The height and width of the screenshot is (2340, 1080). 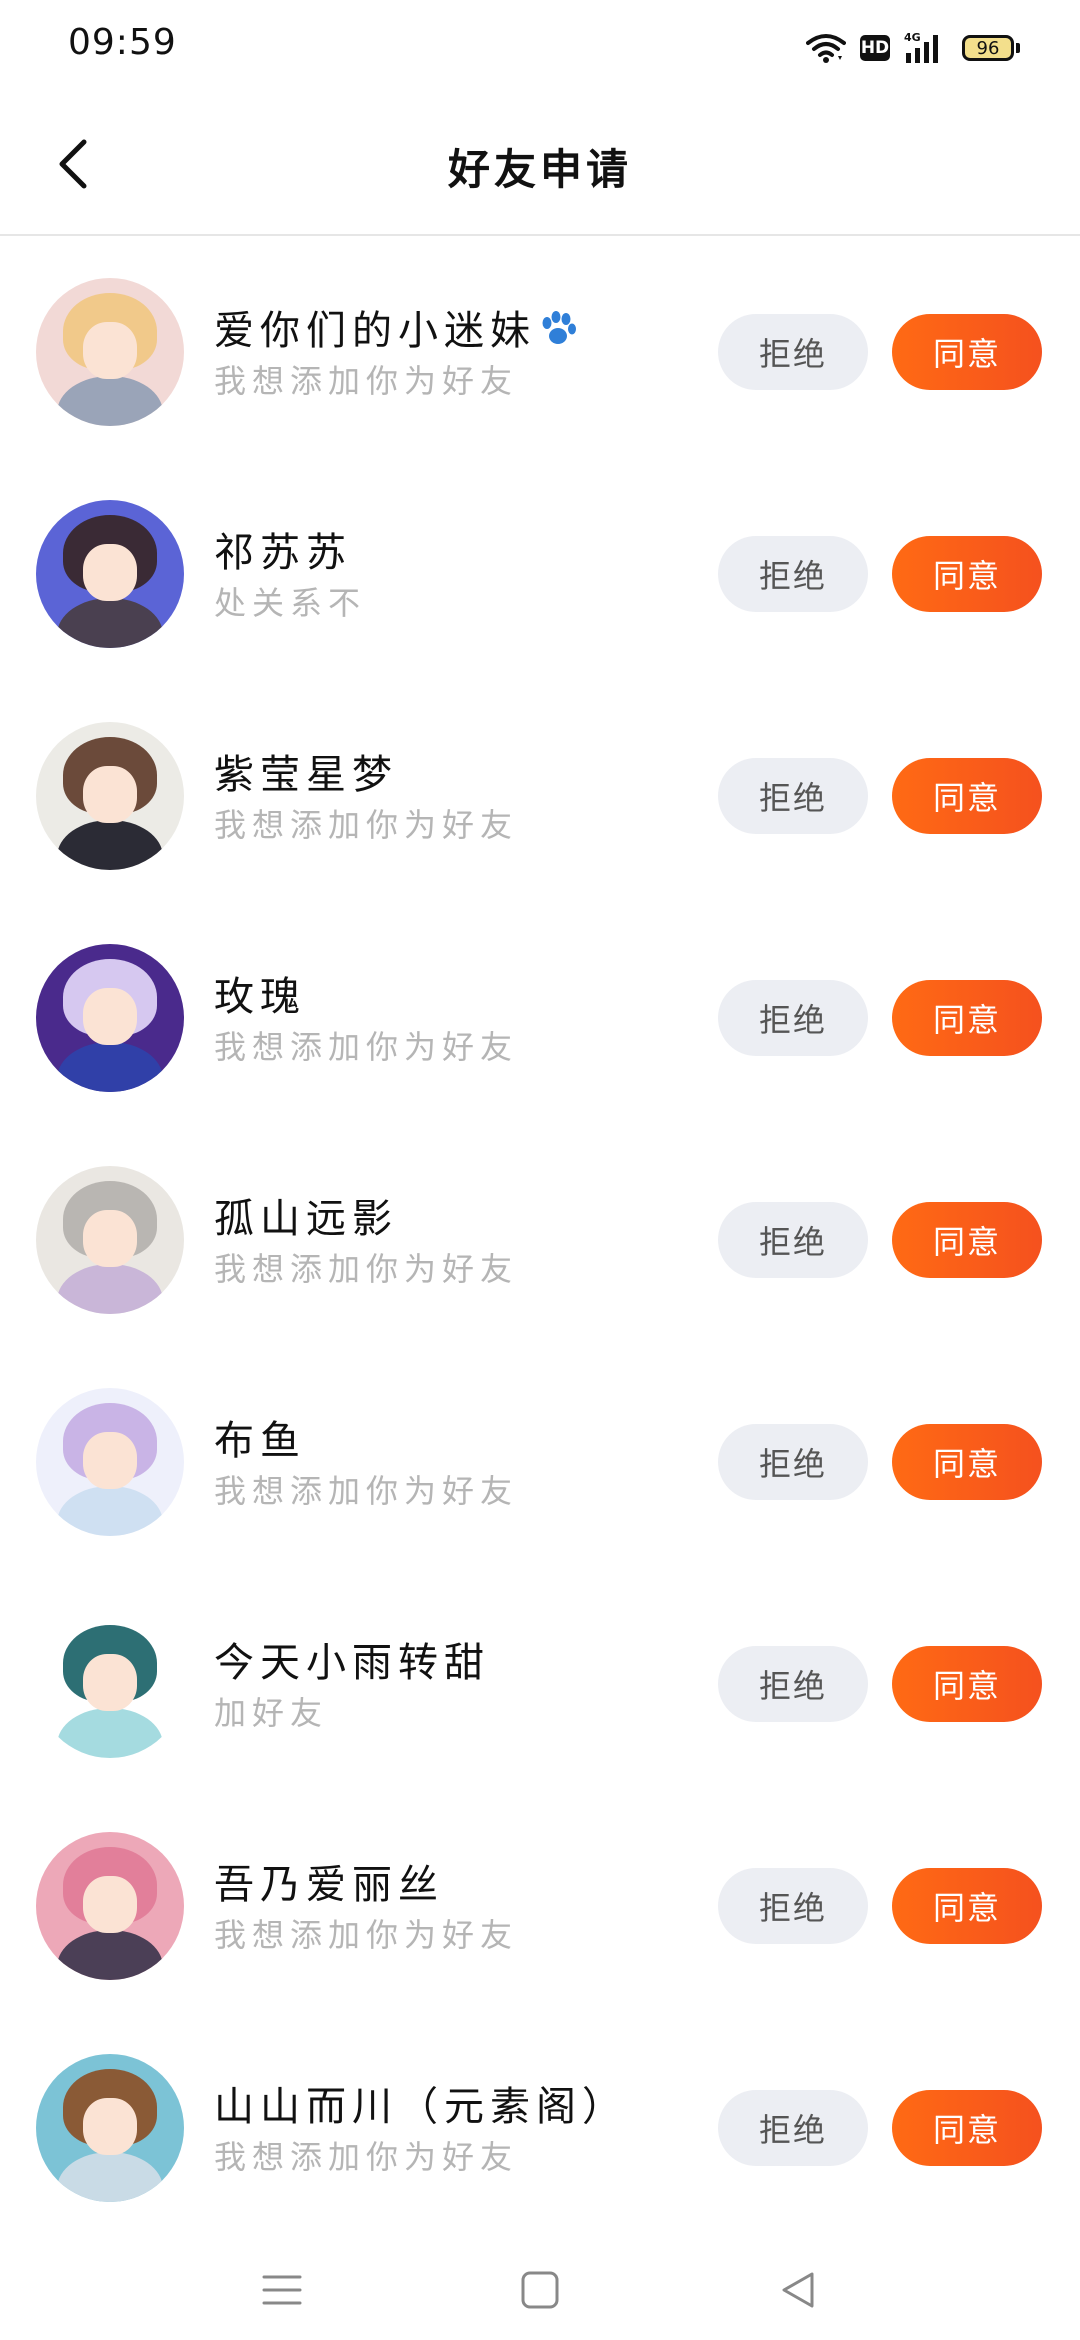 I want to click on request-message: 加好友, so click(x=271, y=1713).